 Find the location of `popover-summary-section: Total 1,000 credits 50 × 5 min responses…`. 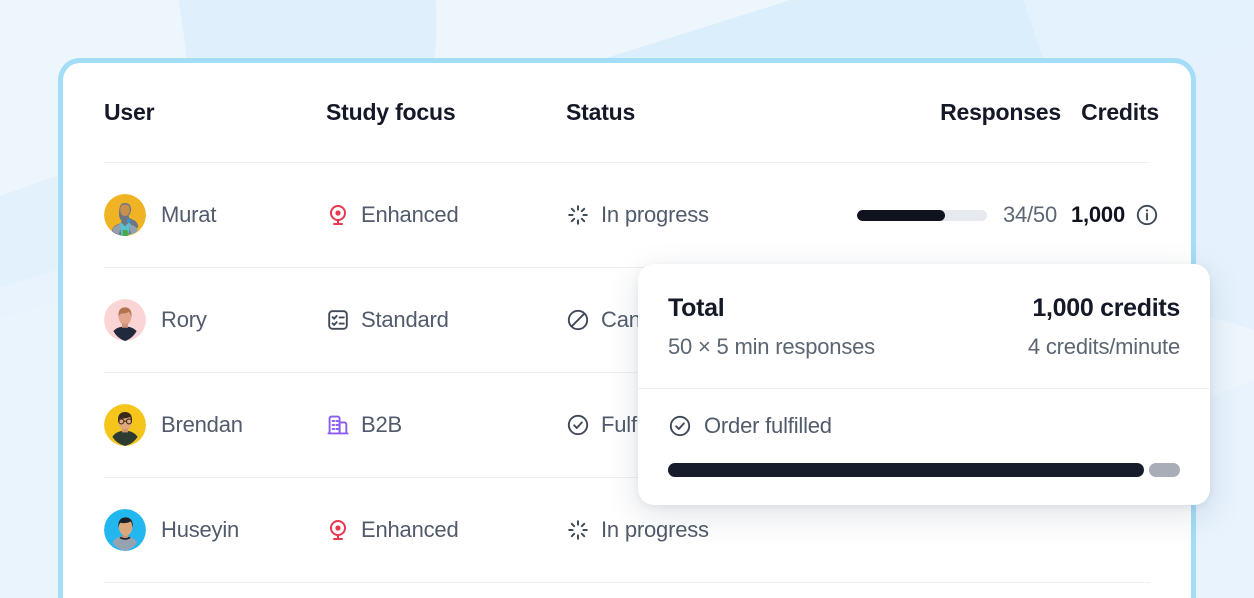

popover-summary-section: Total 1,000 credits 50 × 5 min responses… is located at coordinates (924, 326).